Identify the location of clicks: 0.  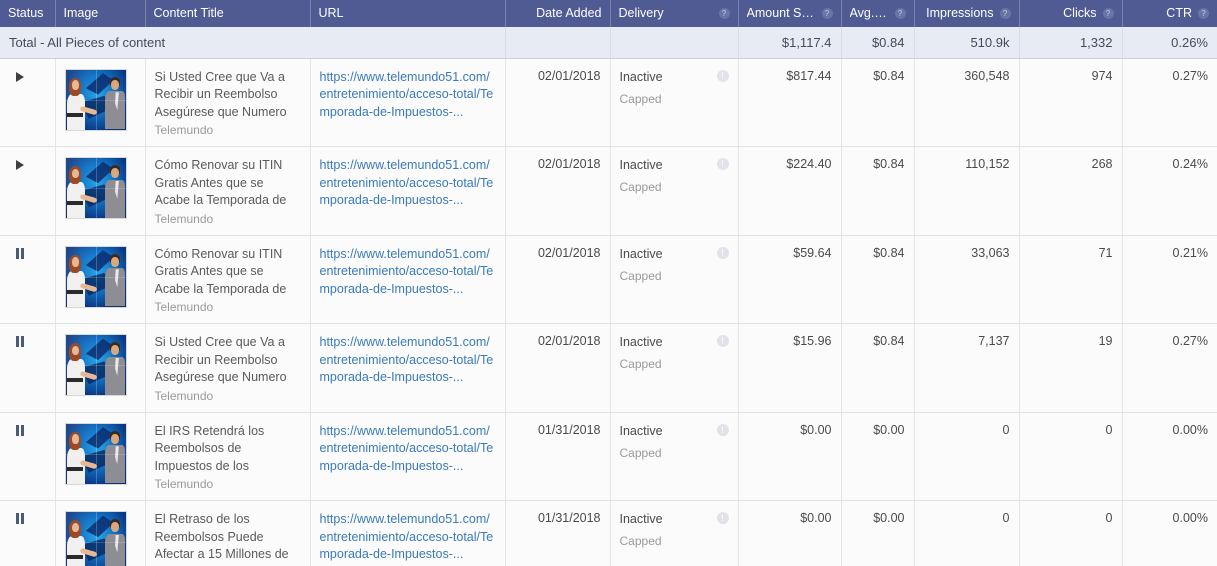
(1071, 533).